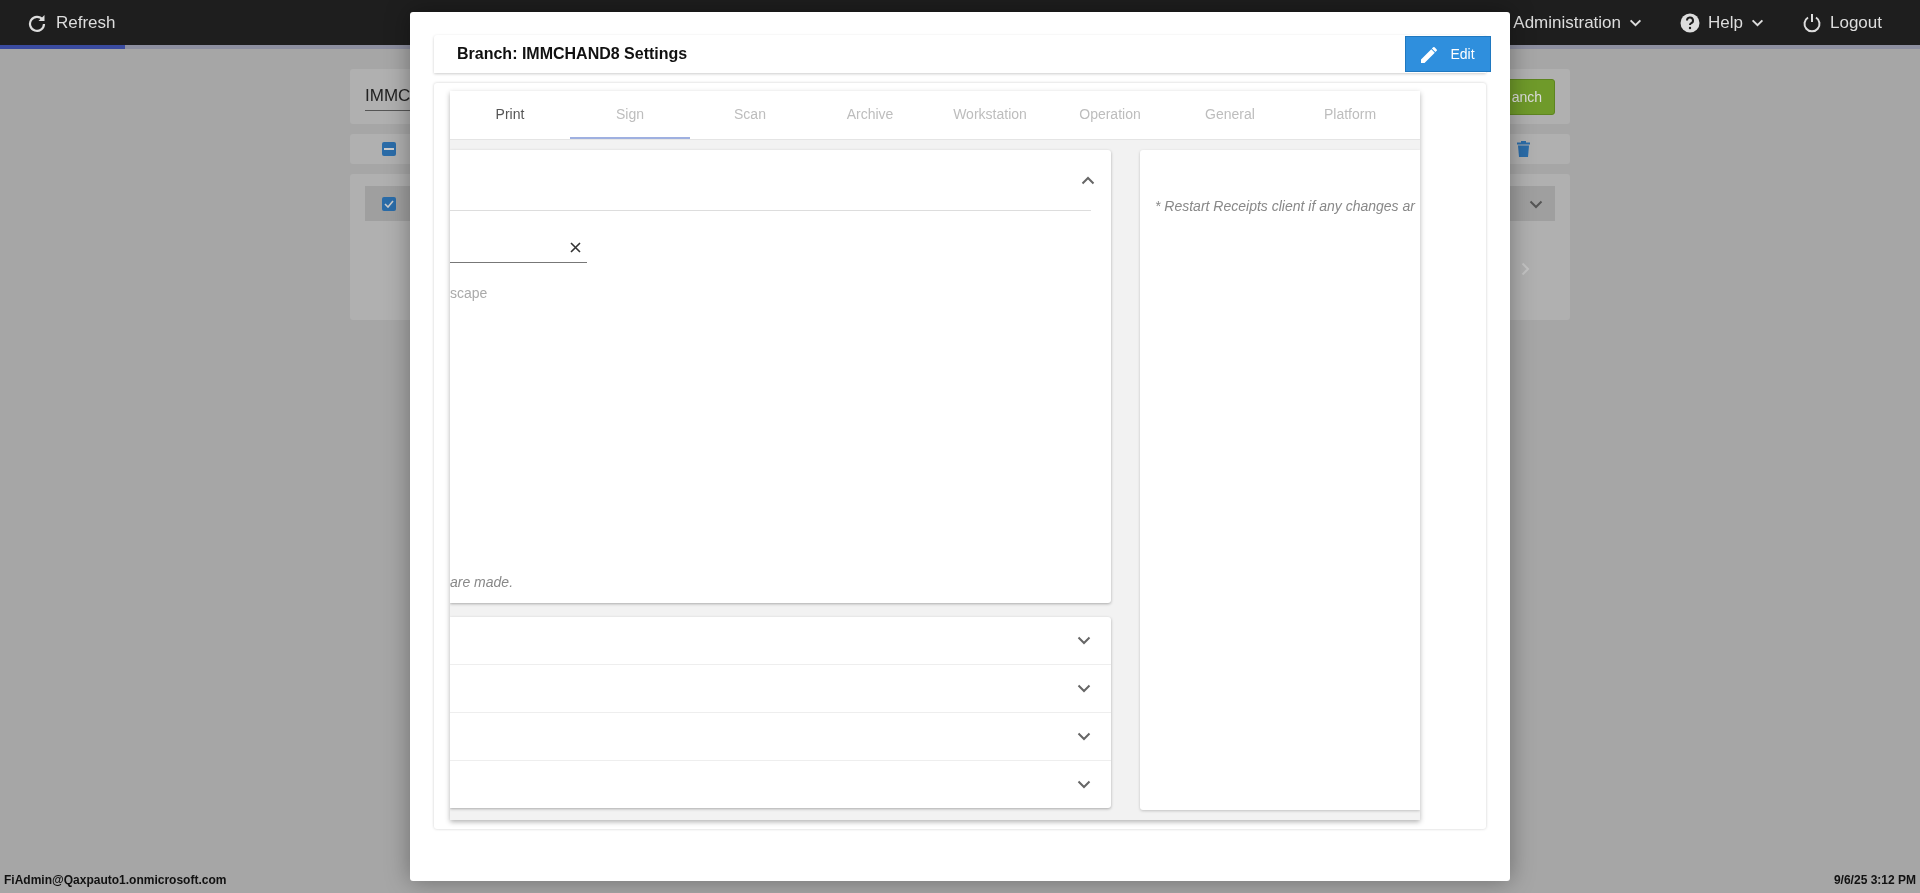  I want to click on help-icon, so click(1690, 22).